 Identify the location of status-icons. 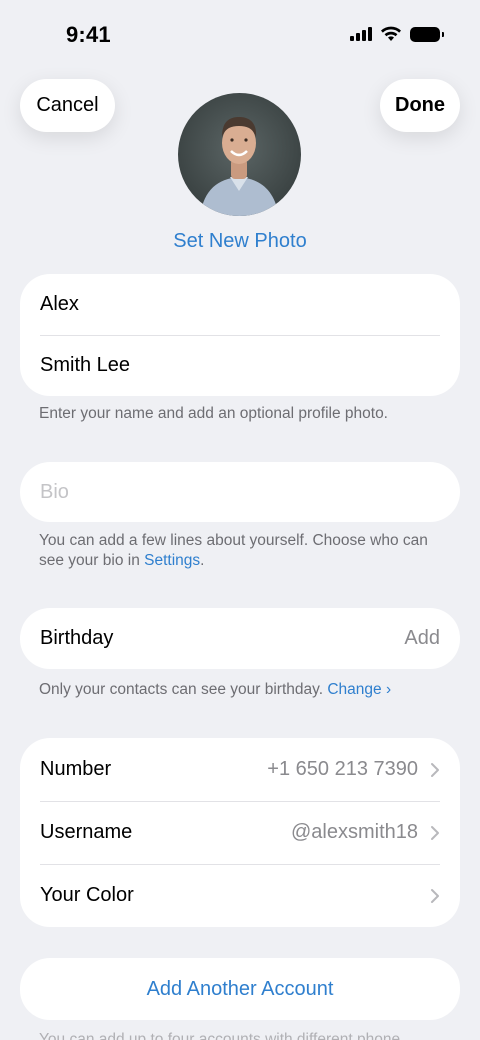
(397, 34).